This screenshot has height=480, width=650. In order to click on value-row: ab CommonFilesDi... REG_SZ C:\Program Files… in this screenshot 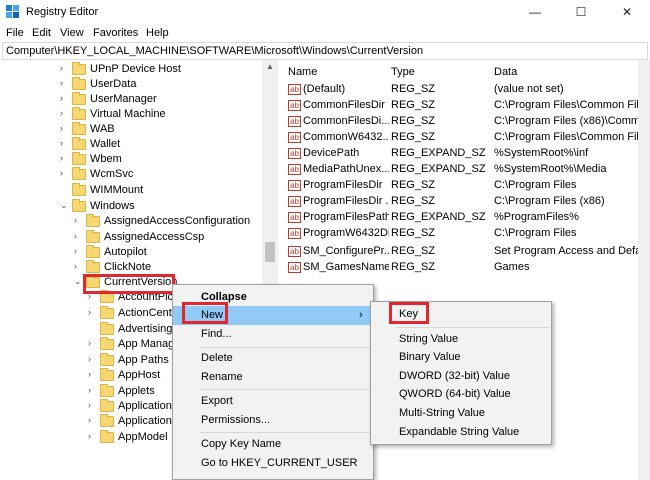, I will do `click(460, 122)`.